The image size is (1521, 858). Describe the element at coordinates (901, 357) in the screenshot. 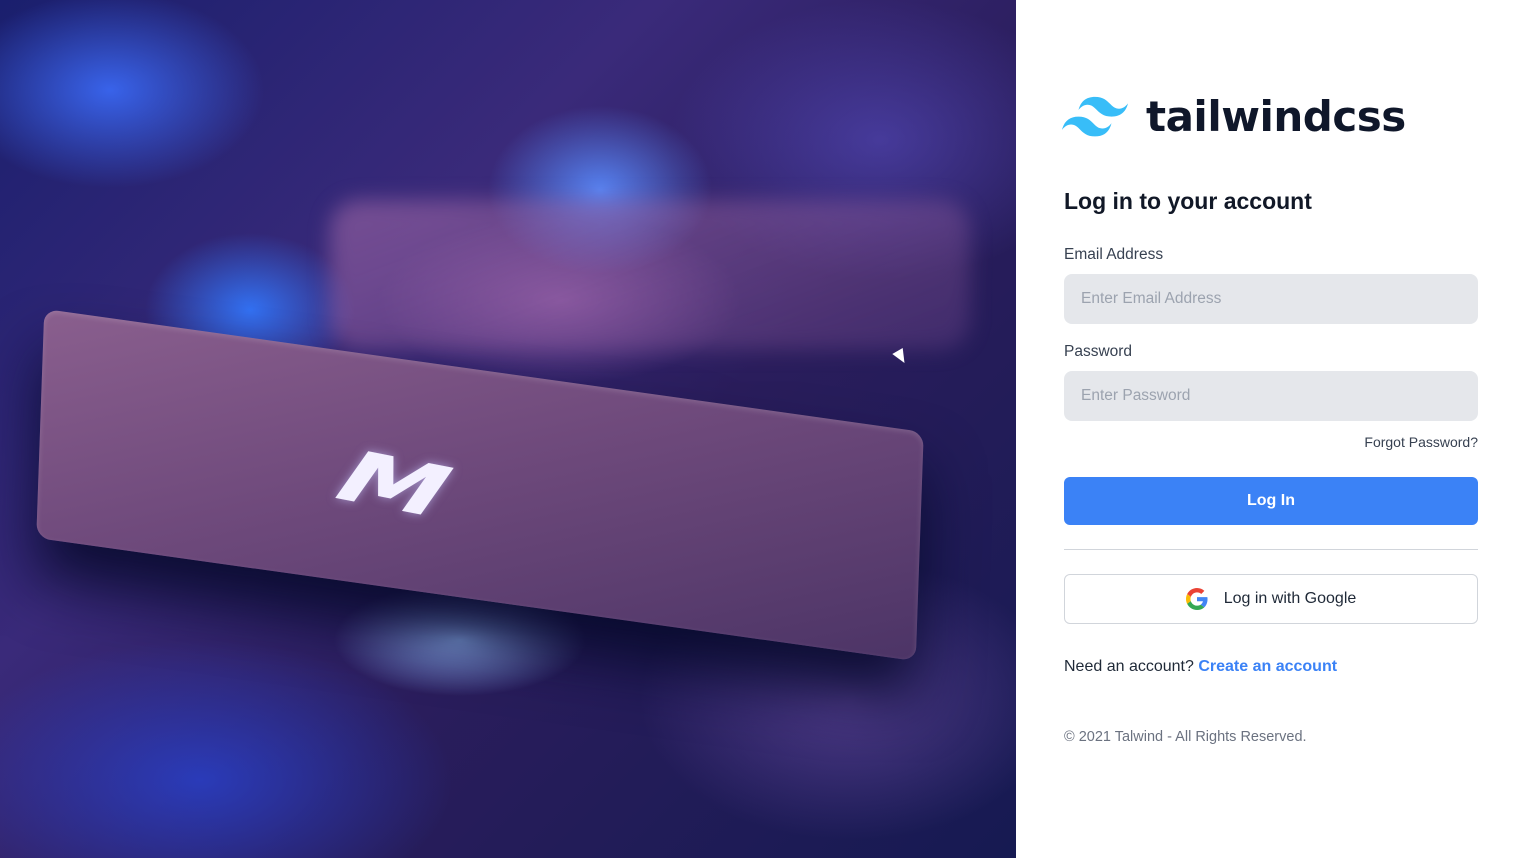

I see `mouse-cursor-icon` at that location.